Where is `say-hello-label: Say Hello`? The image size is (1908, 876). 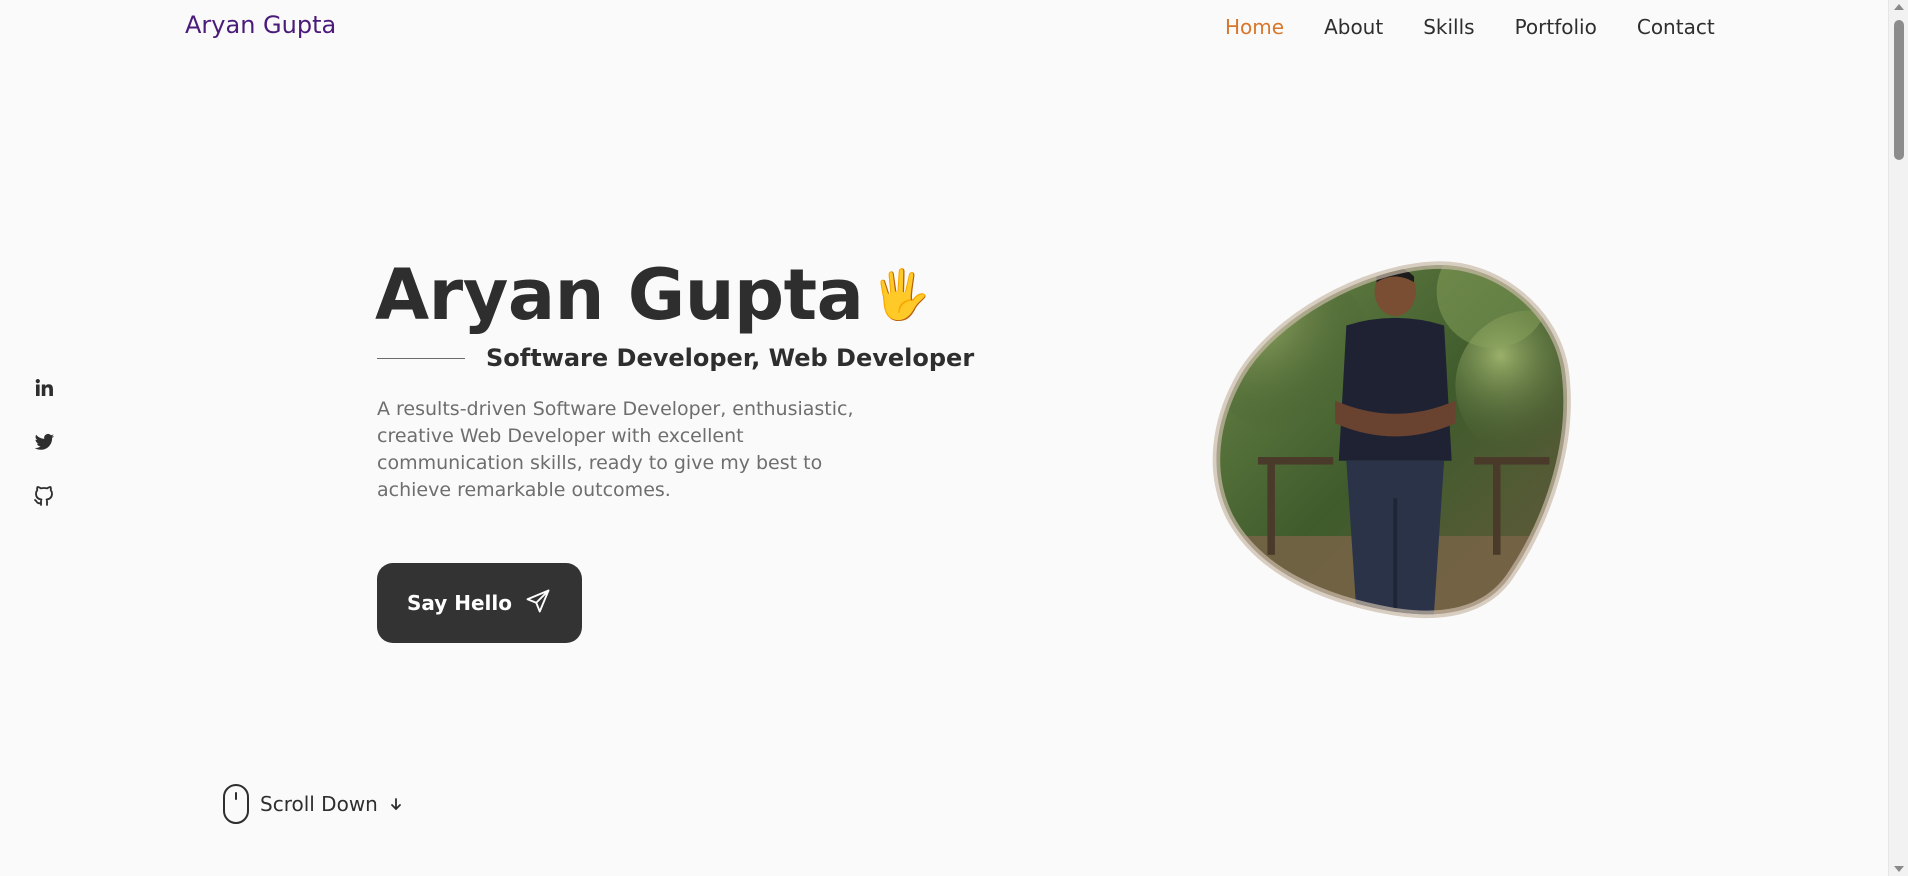
say-hello-label: Say Hello is located at coordinates (459, 603).